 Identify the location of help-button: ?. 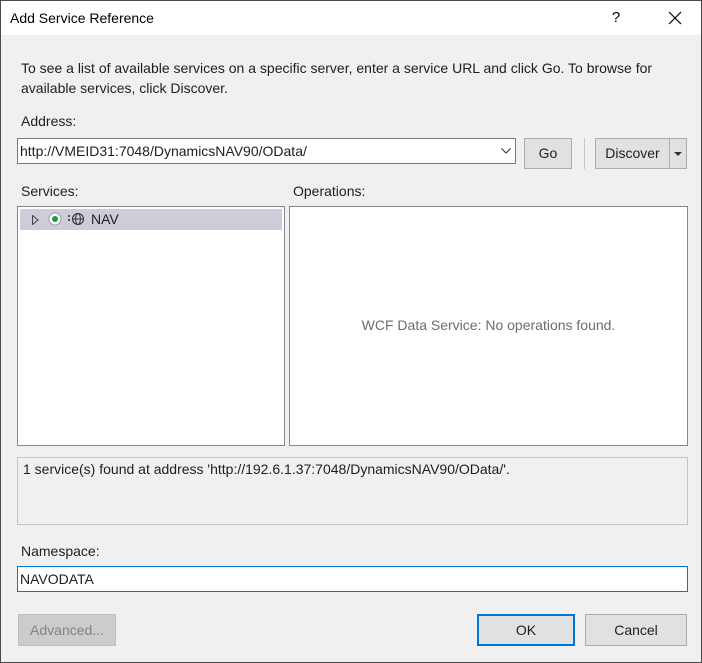
(616, 18).